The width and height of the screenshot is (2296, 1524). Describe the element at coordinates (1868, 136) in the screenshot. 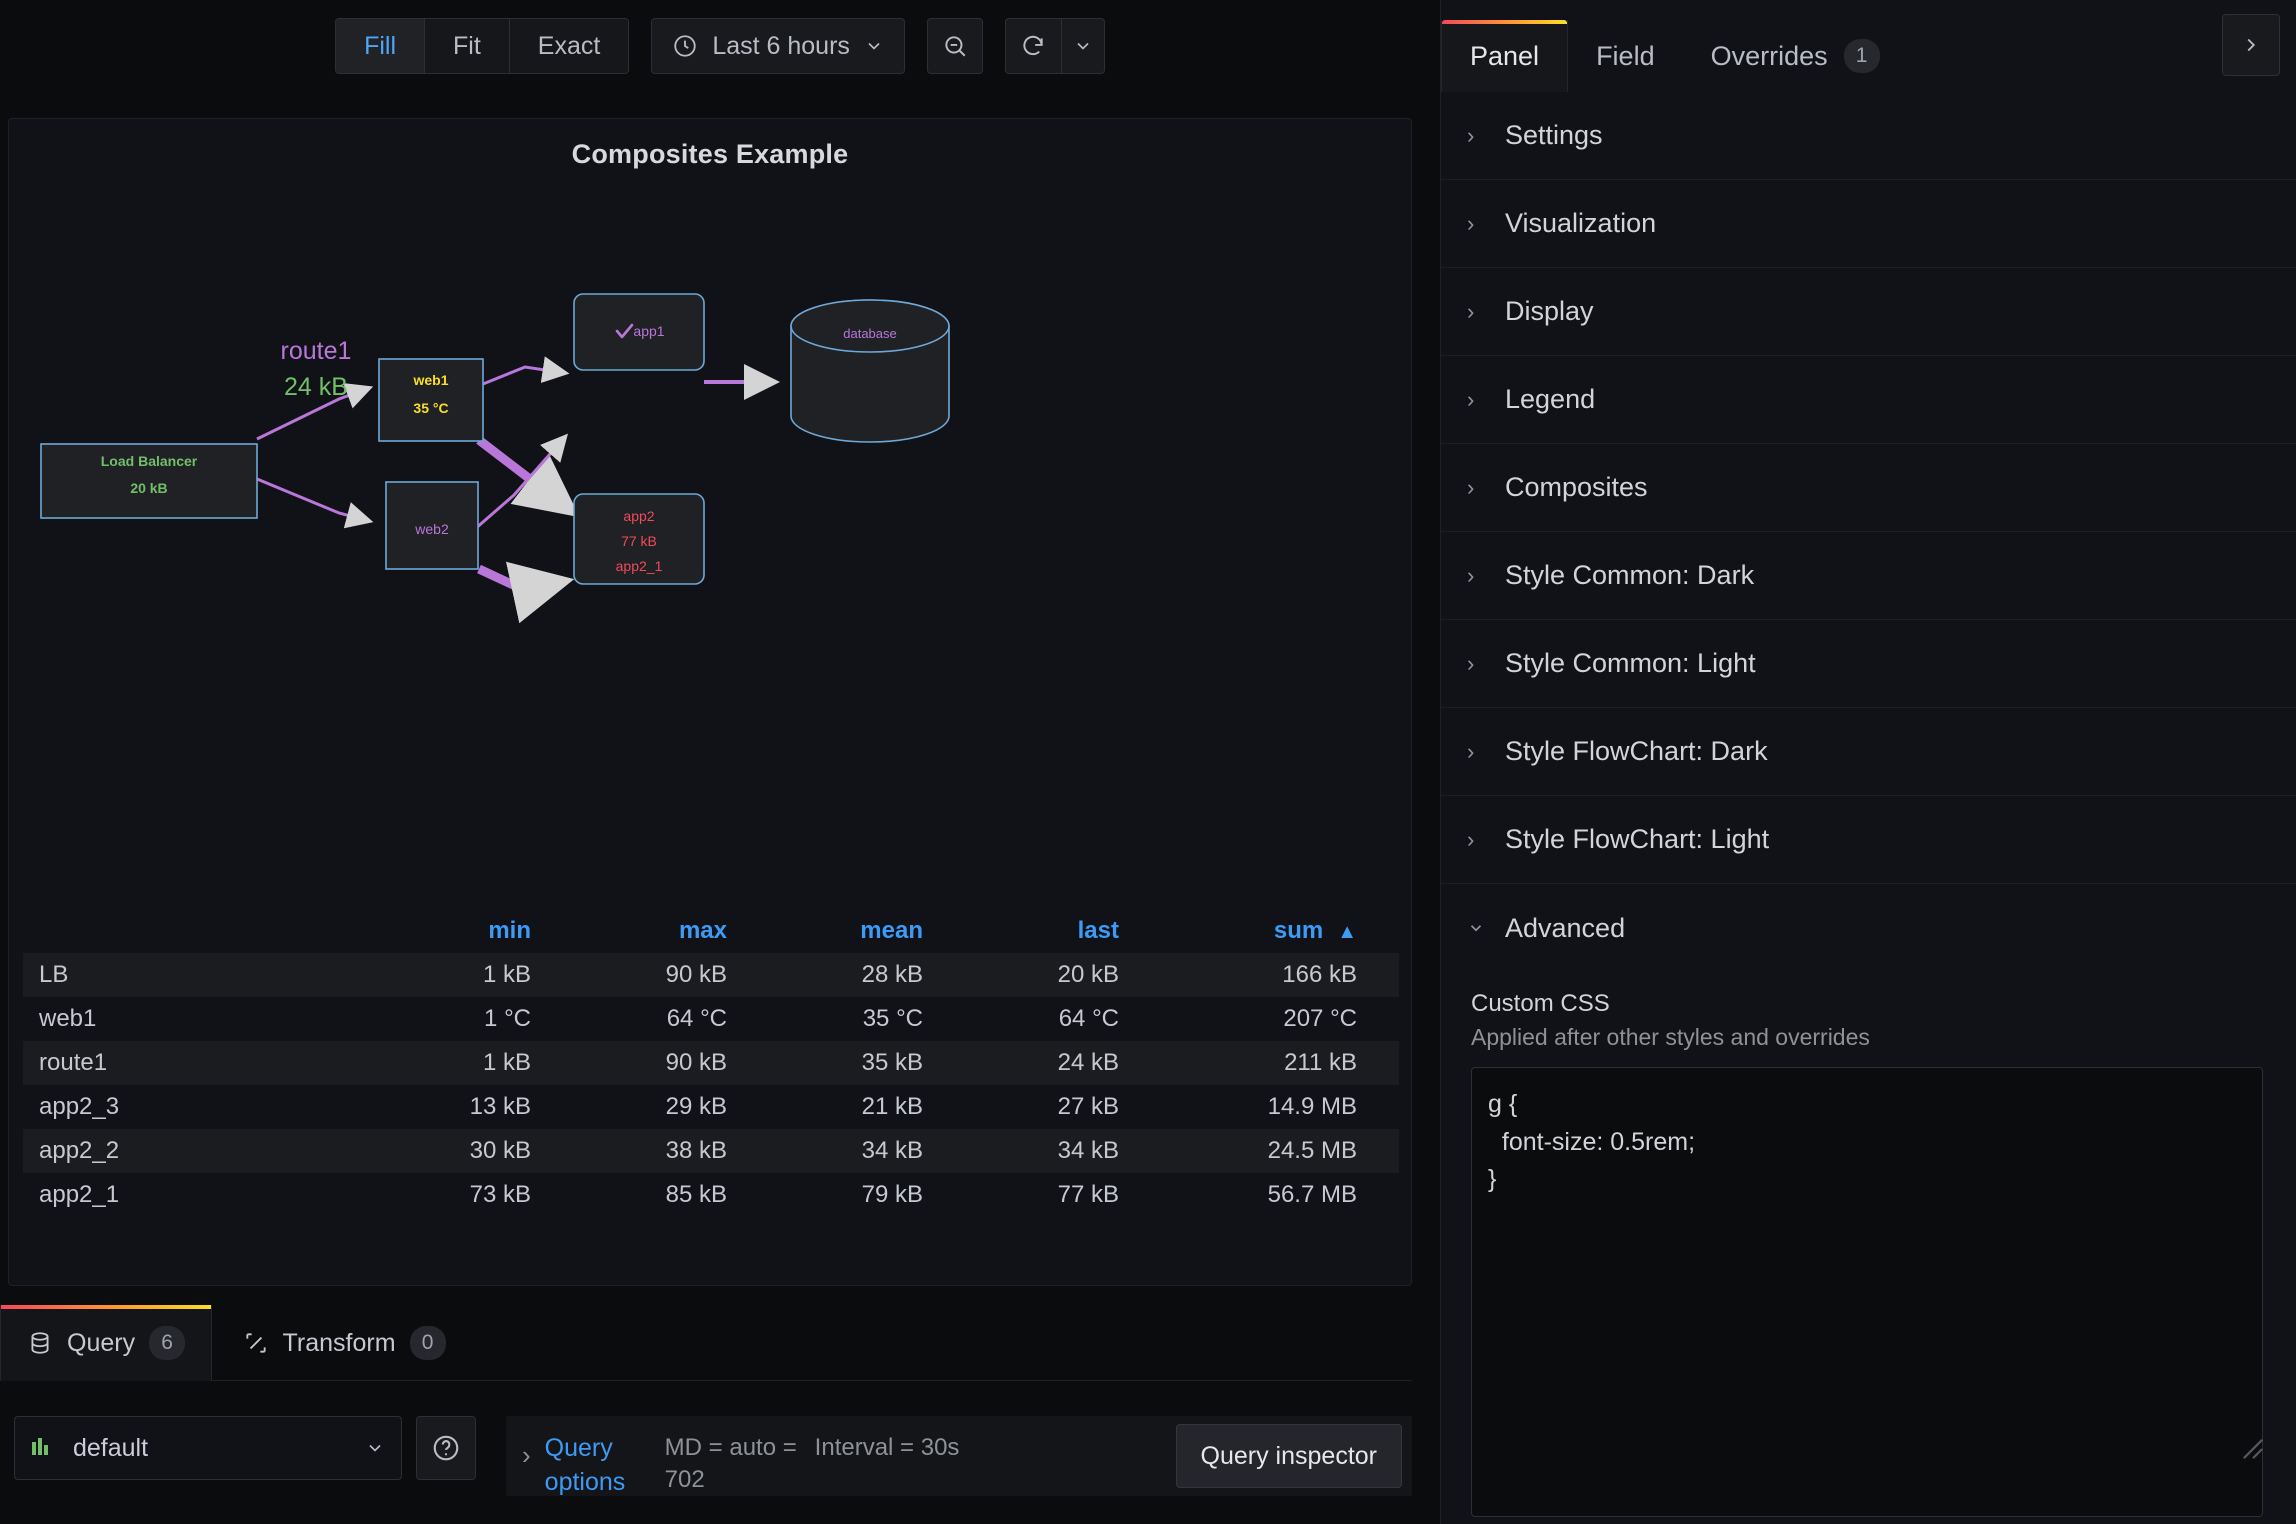

I see `sidebar-section-settings: › Settings` at that location.